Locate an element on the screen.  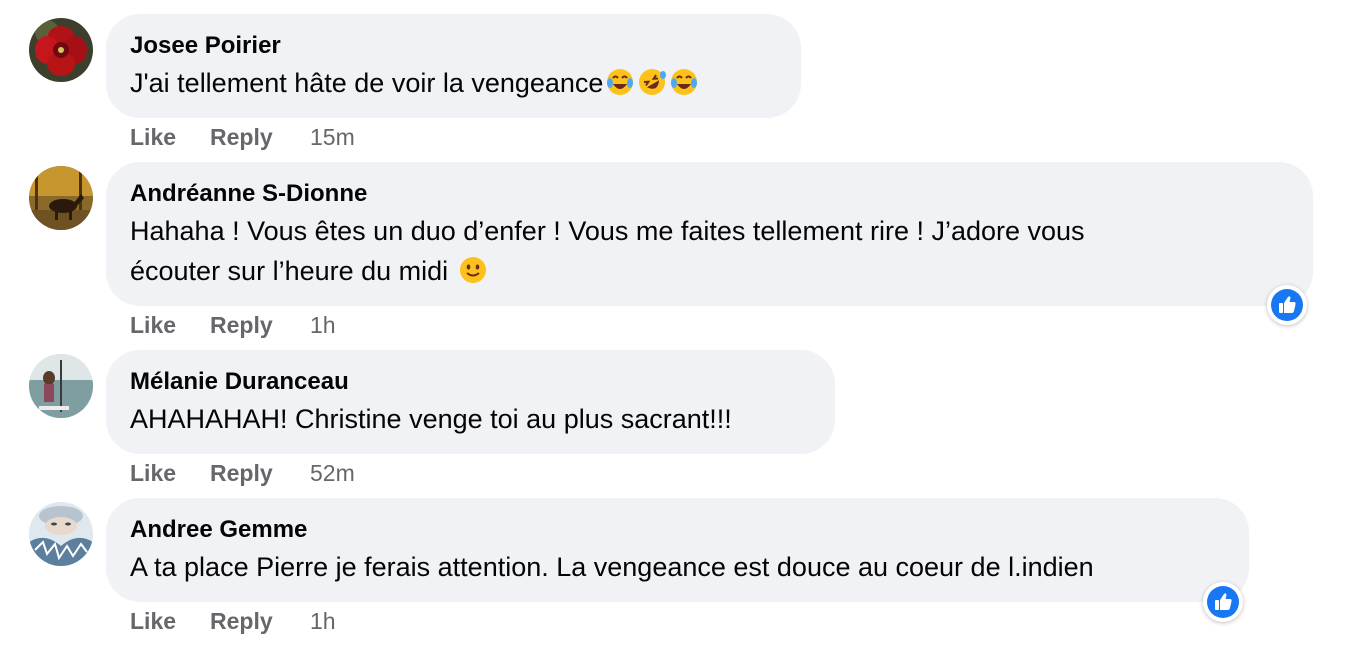
comment-author: Mélanie Duranceau is located at coordinates (470, 382).